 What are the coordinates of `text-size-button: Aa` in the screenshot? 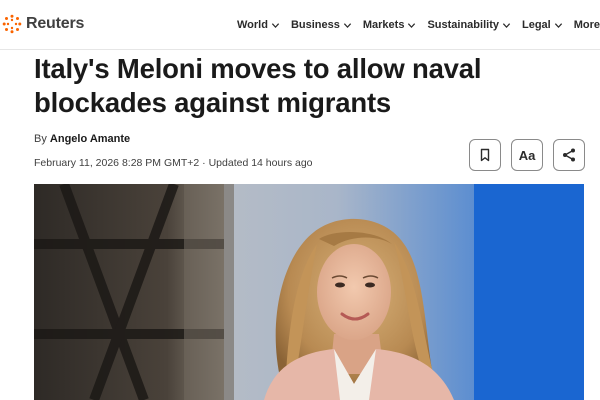 It's located at (527, 155).